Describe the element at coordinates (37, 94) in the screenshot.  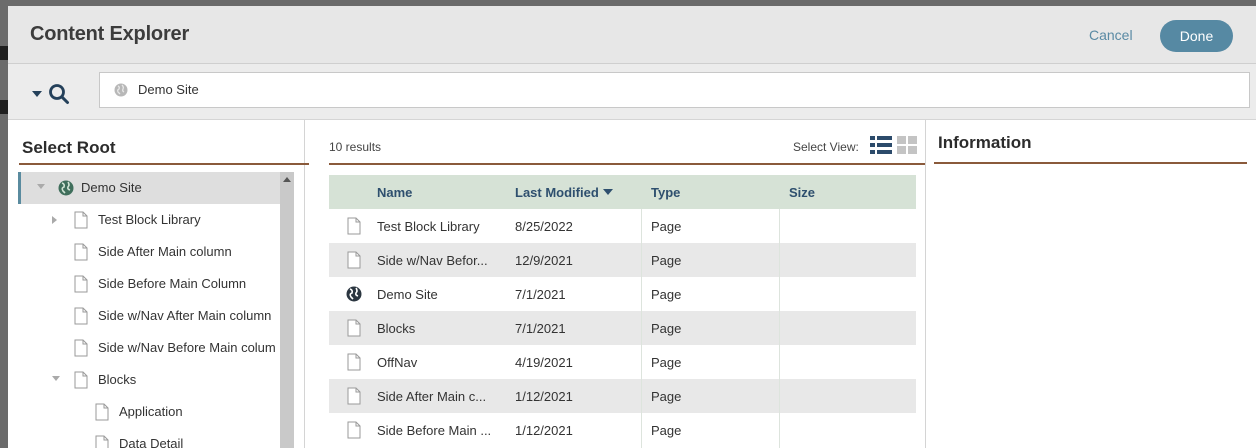
I see `caret-down-icon` at that location.